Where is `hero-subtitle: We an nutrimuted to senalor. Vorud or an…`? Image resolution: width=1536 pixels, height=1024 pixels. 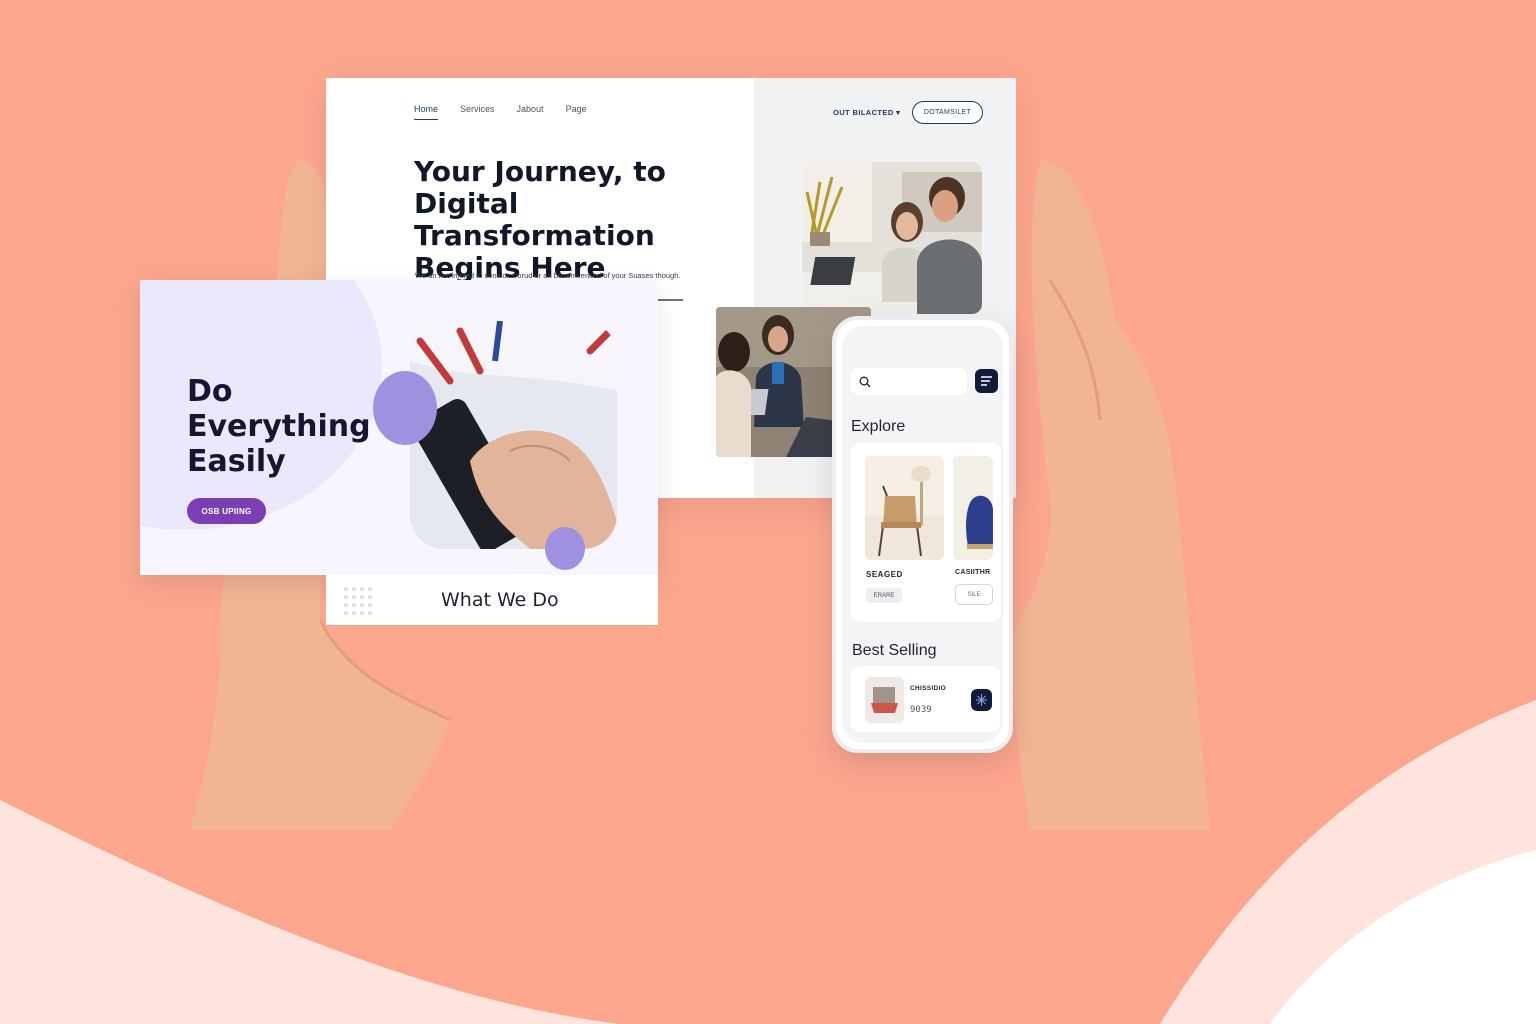 hero-subtitle: We an nutrimuted to senalor. Vorud or an… is located at coordinates (548, 275).